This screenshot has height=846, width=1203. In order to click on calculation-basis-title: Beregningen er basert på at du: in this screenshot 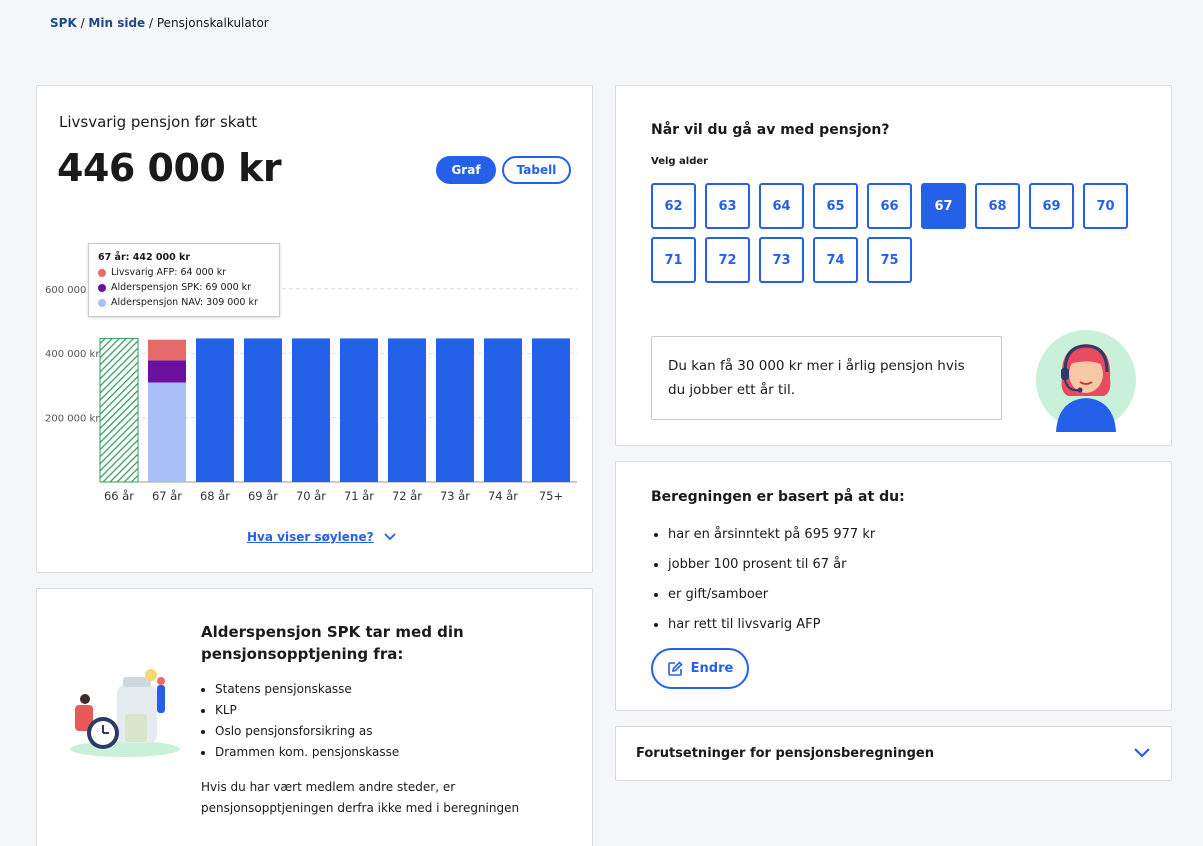, I will do `click(778, 497)`.